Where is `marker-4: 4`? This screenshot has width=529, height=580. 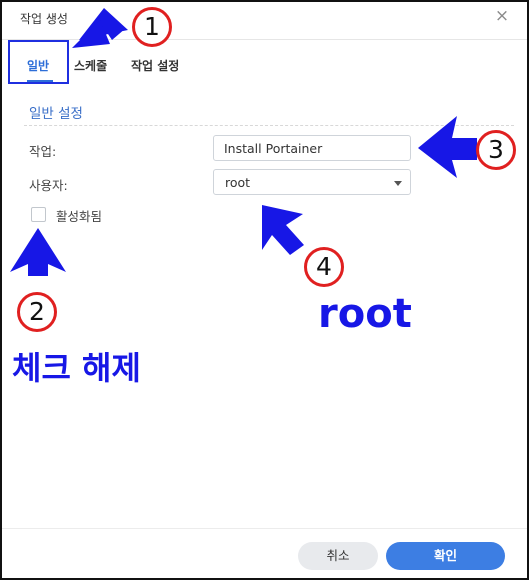
marker-4: 4 is located at coordinates (324, 267).